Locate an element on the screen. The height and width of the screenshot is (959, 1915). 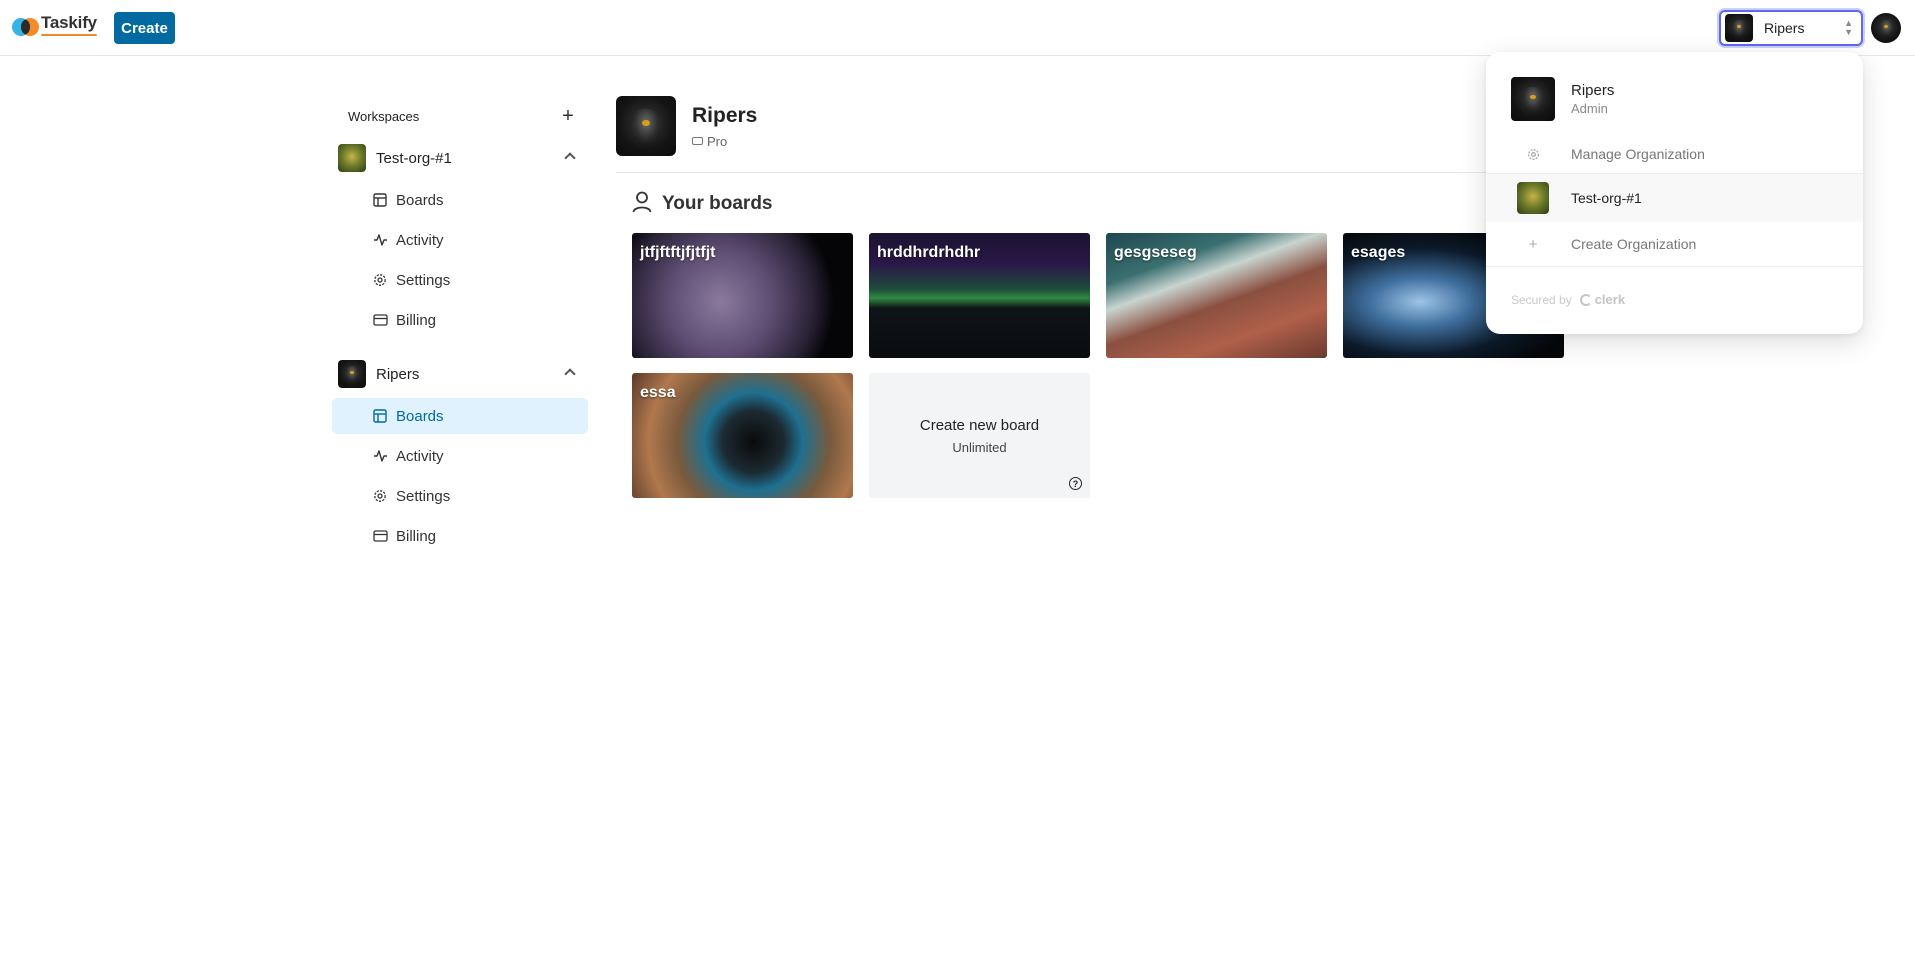
clerk-logo: clerk is located at coordinates (1602, 299).